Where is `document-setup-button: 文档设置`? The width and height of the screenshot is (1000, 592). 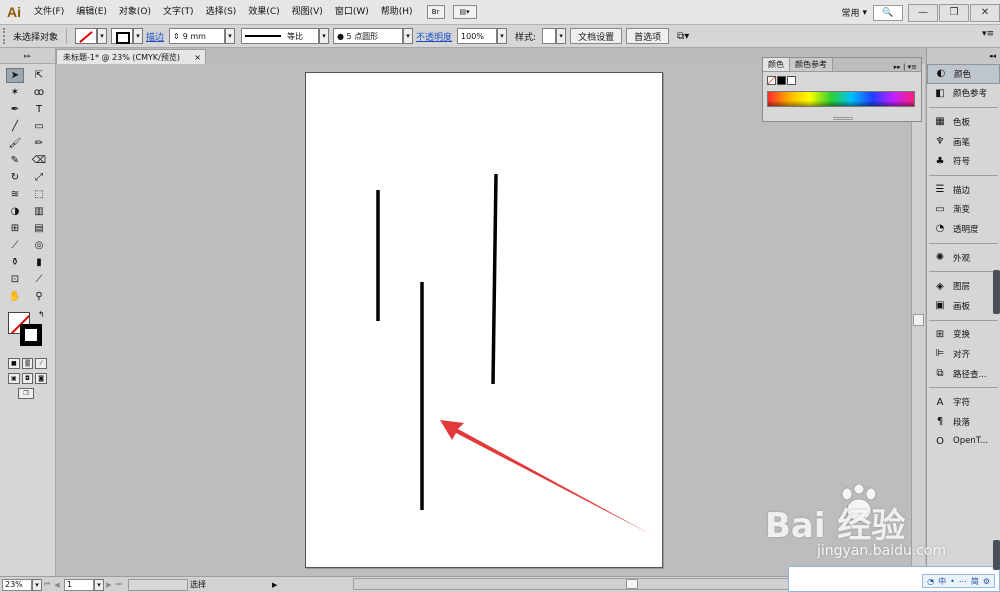 document-setup-button: 文档设置 is located at coordinates (596, 36).